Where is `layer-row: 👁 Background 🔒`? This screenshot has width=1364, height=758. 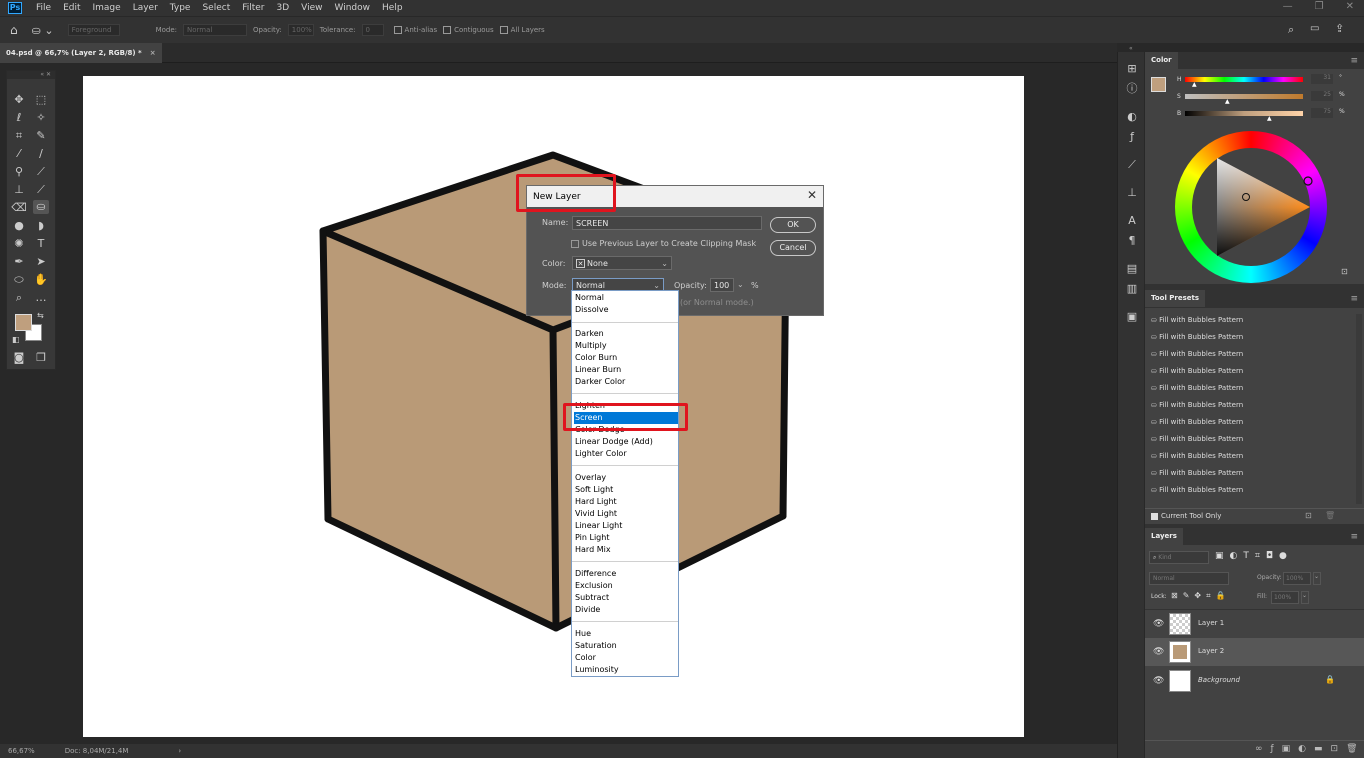 layer-row: 👁 Background 🔒 is located at coordinates (1254, 681).